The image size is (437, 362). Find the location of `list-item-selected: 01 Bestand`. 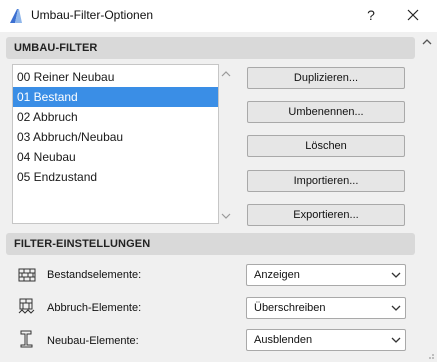

list-item-selected: 01 Bestand is located at coordinates (115, 97).